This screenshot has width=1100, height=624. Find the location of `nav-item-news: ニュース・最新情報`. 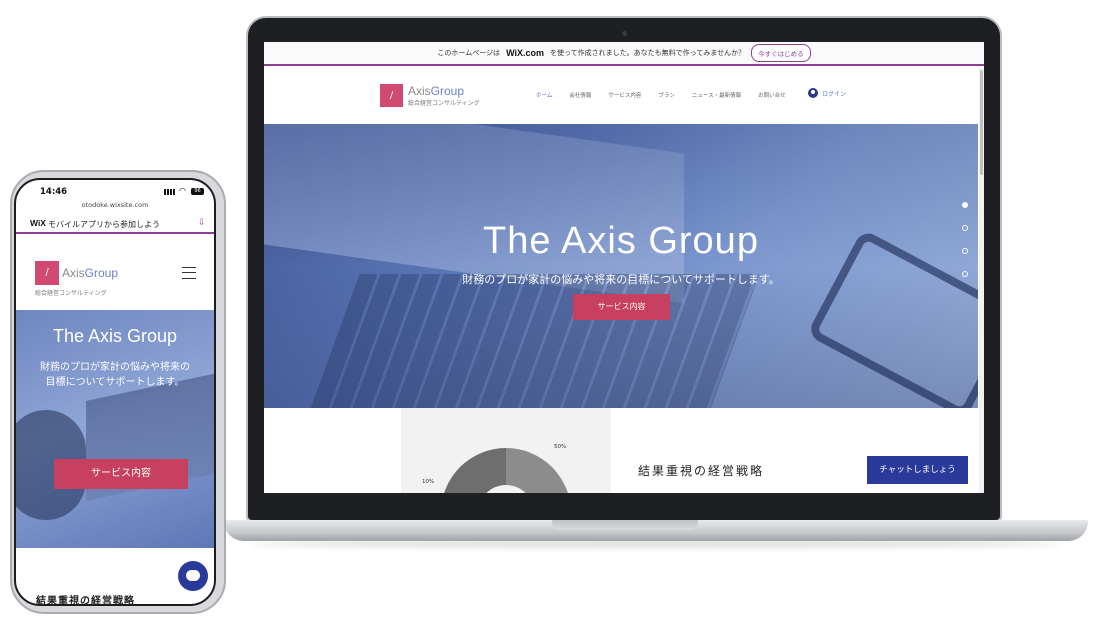

nav-item-news: ニュース・最新情報 is located at coordinates (716, 95).